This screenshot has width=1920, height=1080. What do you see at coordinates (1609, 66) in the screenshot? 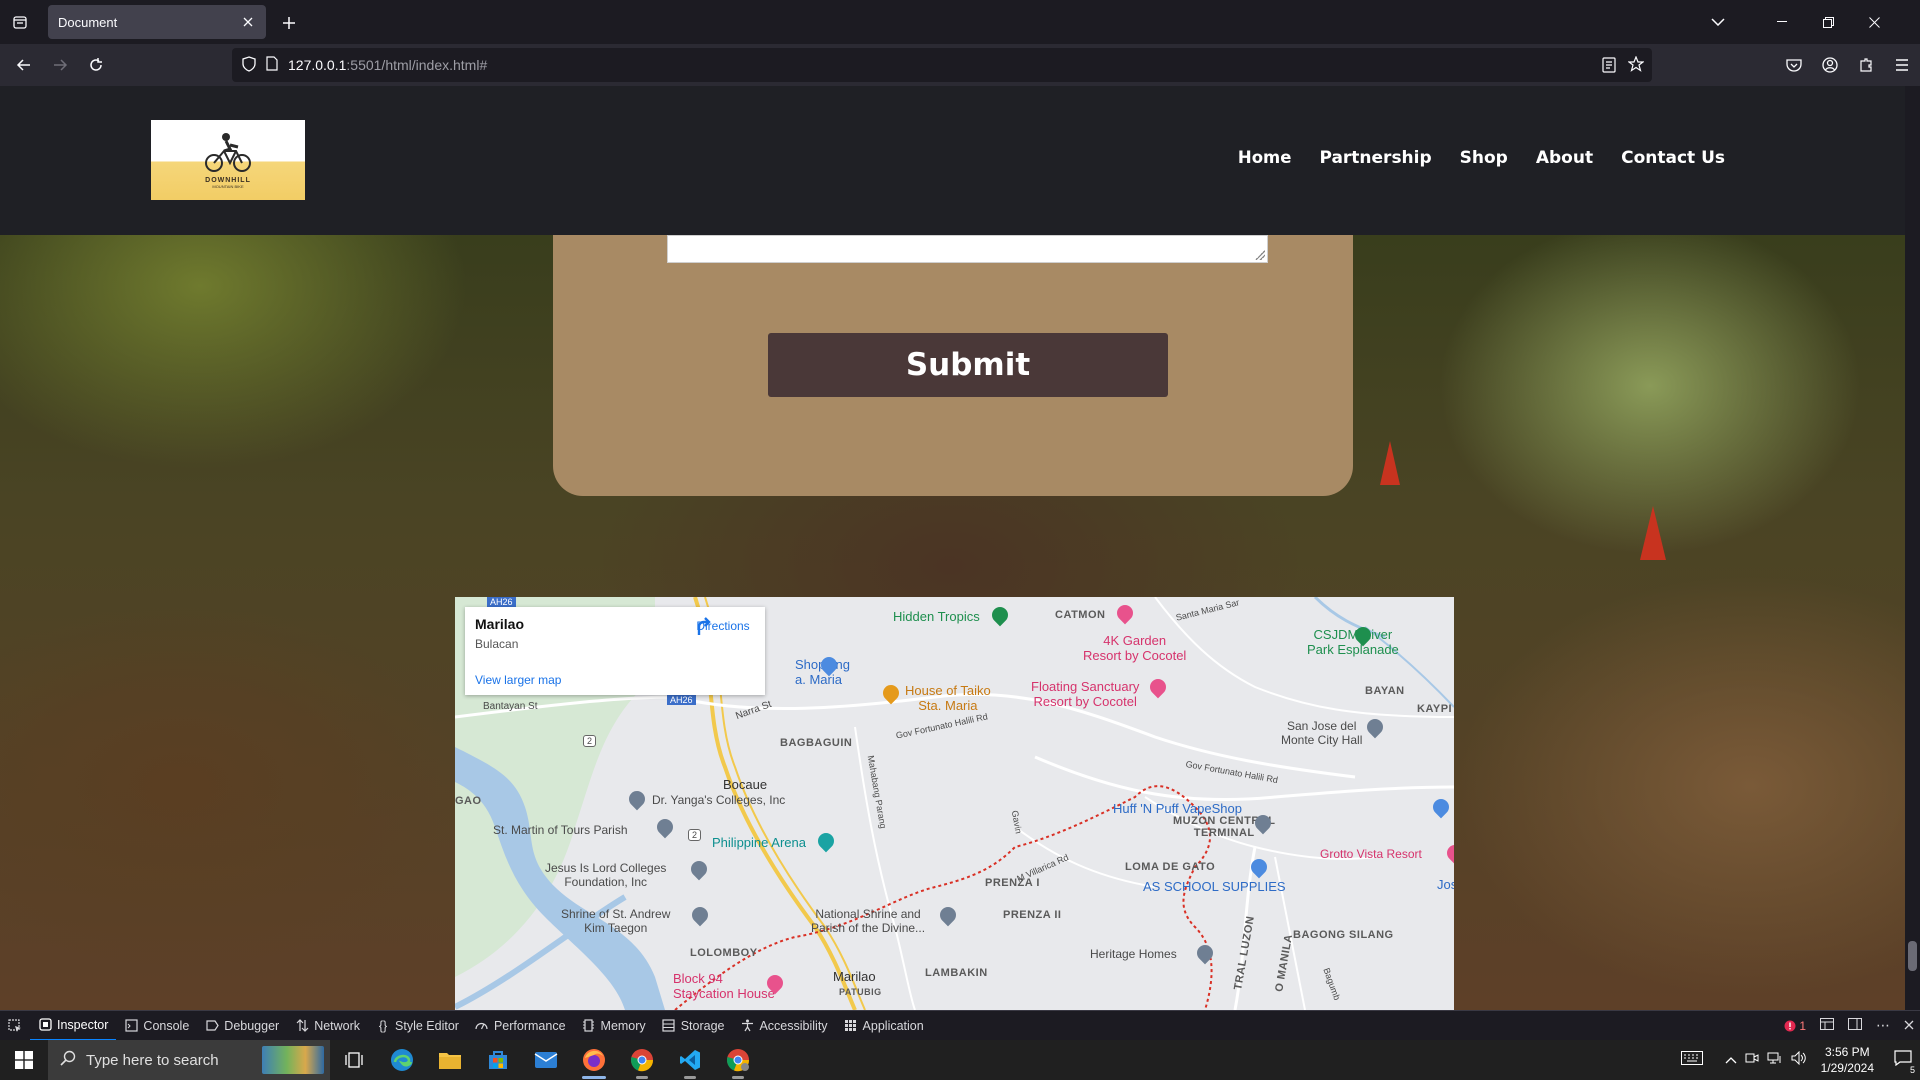
I see `reader-view-icon` at bounding box center [1609, 66].